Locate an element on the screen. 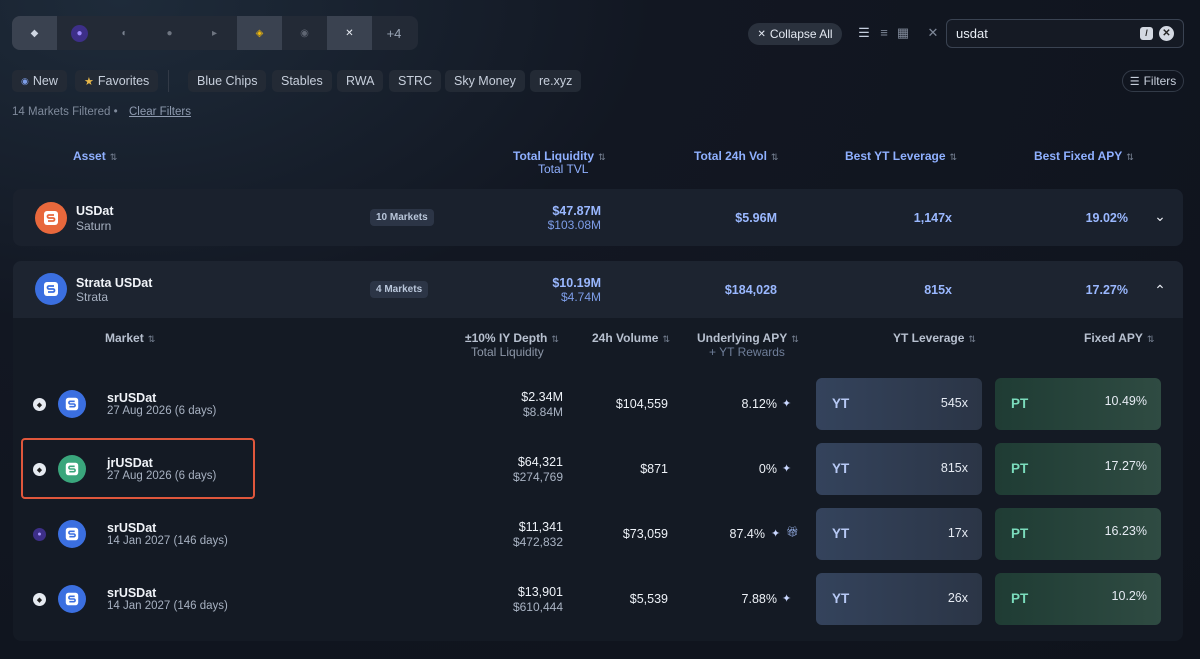 This screenshot has width=1200, height=659. shortcut-key: / is located at coordinates (1146, 33).